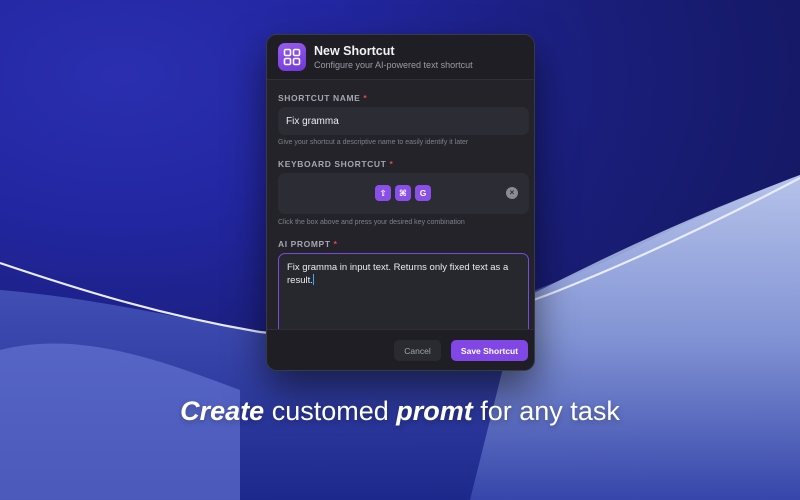 The width and height of the screenshot is (800, 500). I want to click on dialog-subtitle: Configure your AI-powered text shortcut, so click(393, 65).